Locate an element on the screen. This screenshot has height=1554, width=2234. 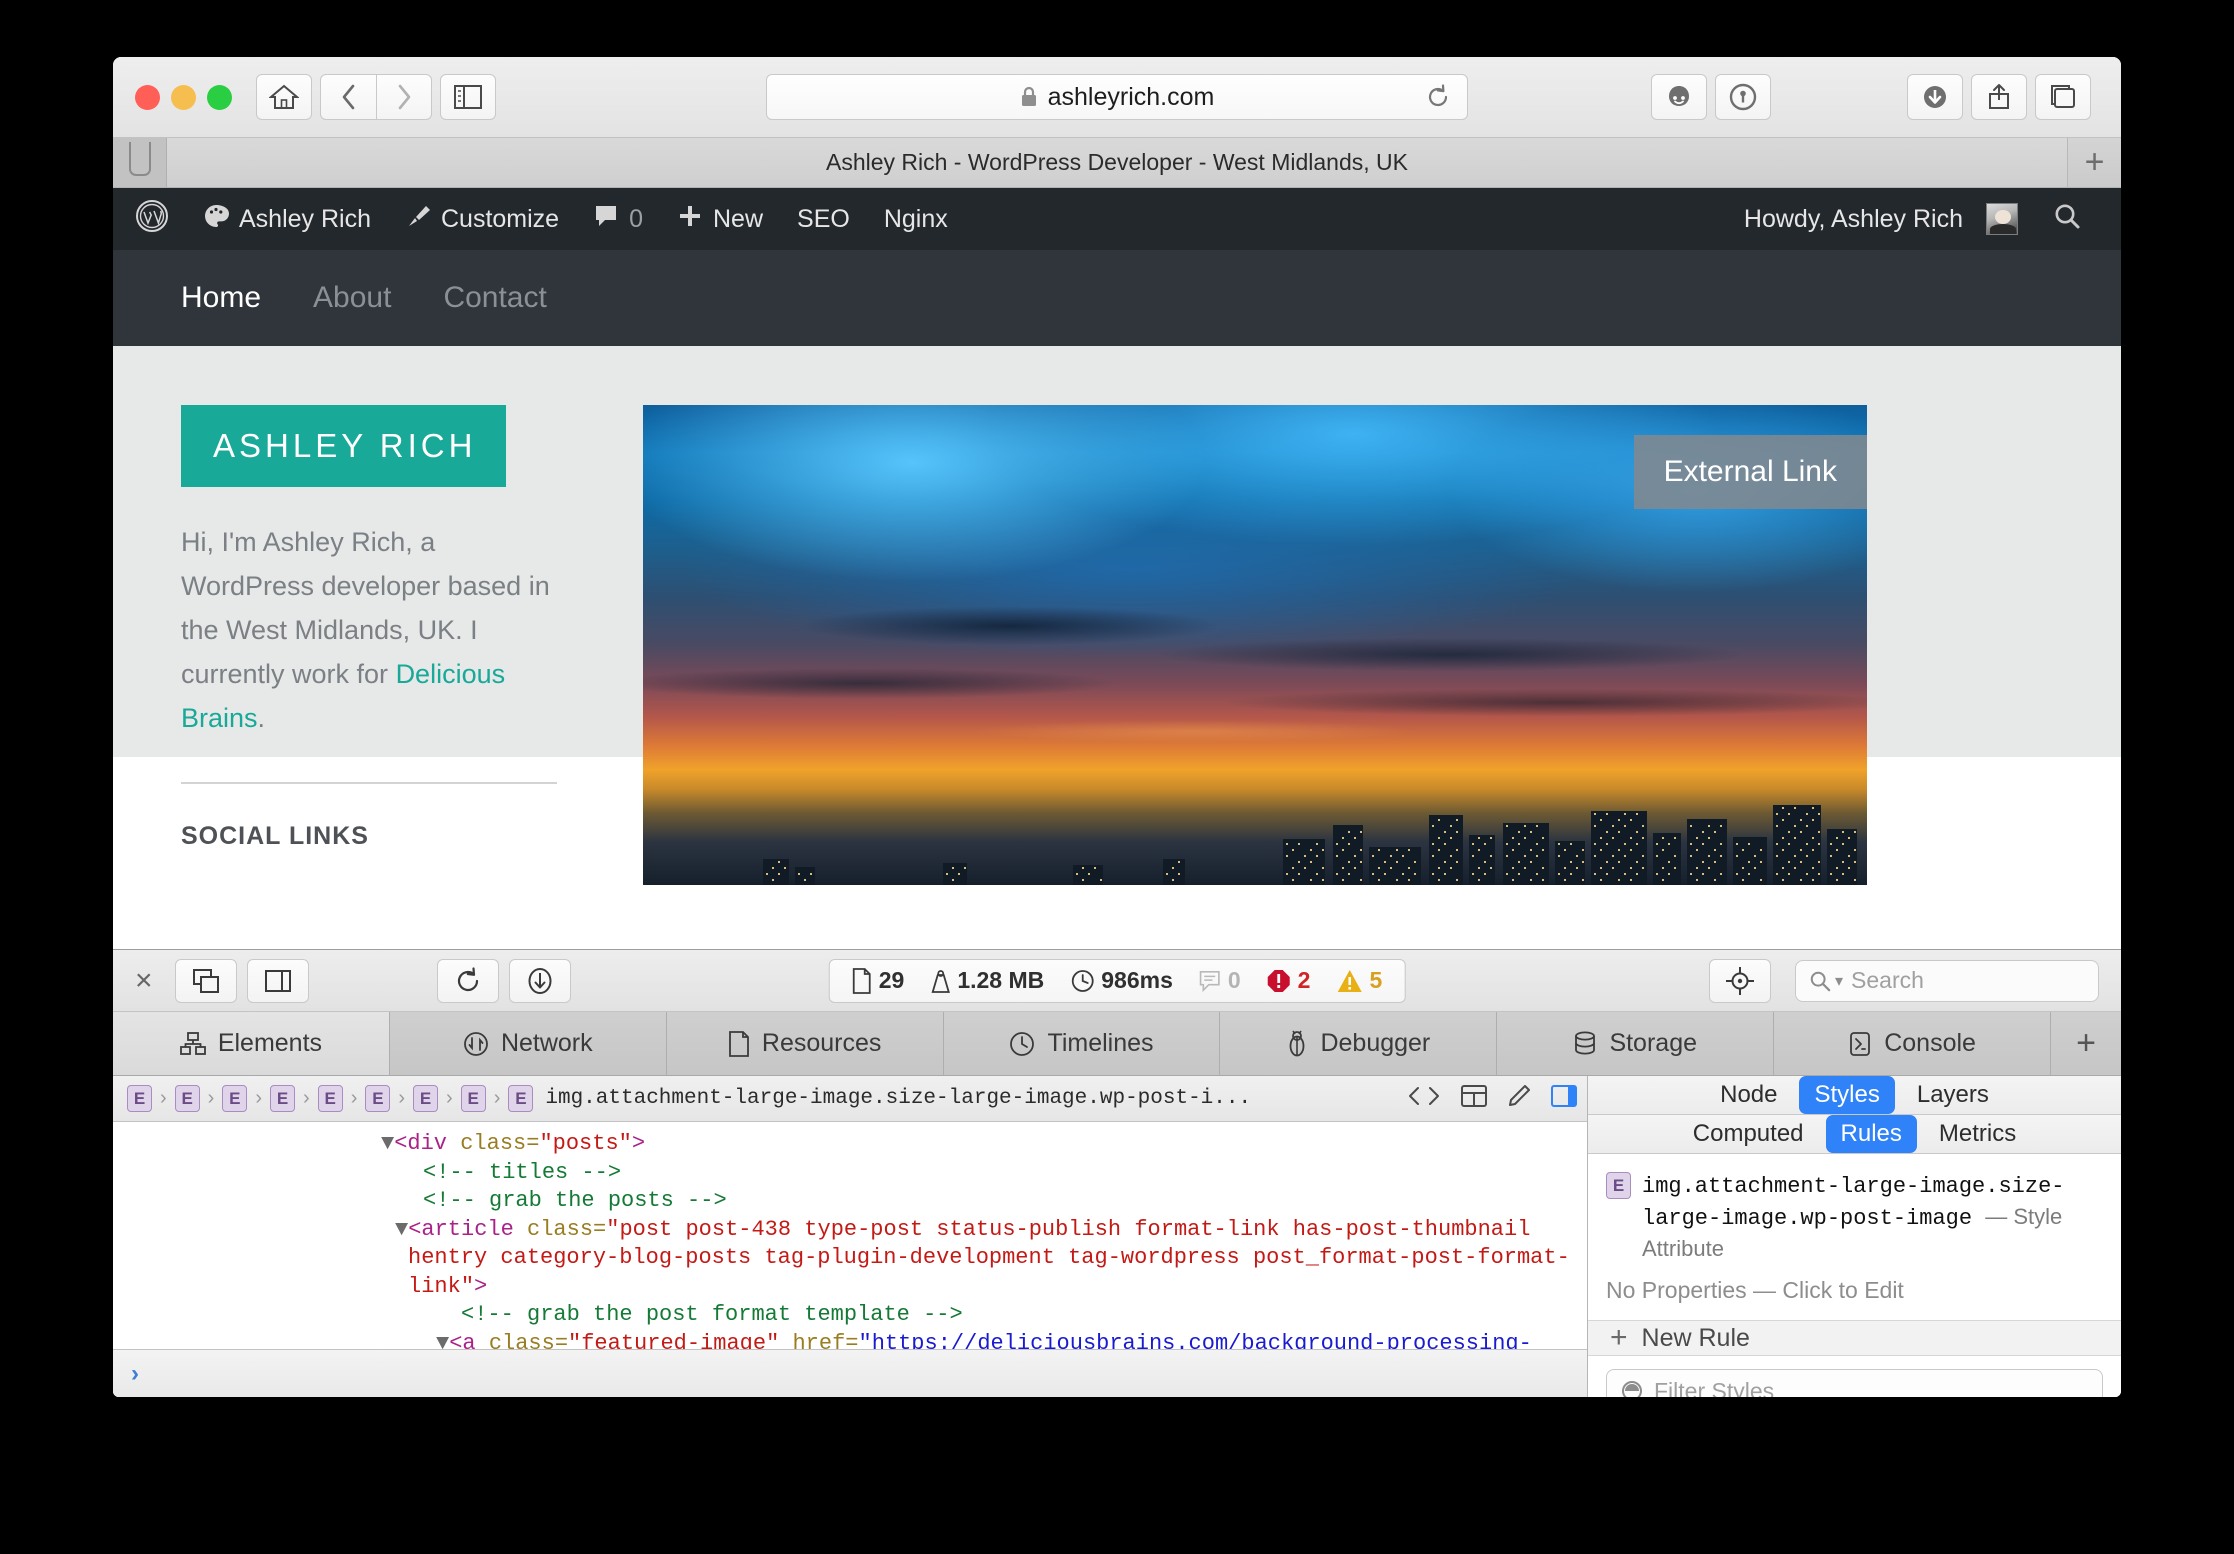
wp-comments-link: 0 is located at coordinates (618, 219).